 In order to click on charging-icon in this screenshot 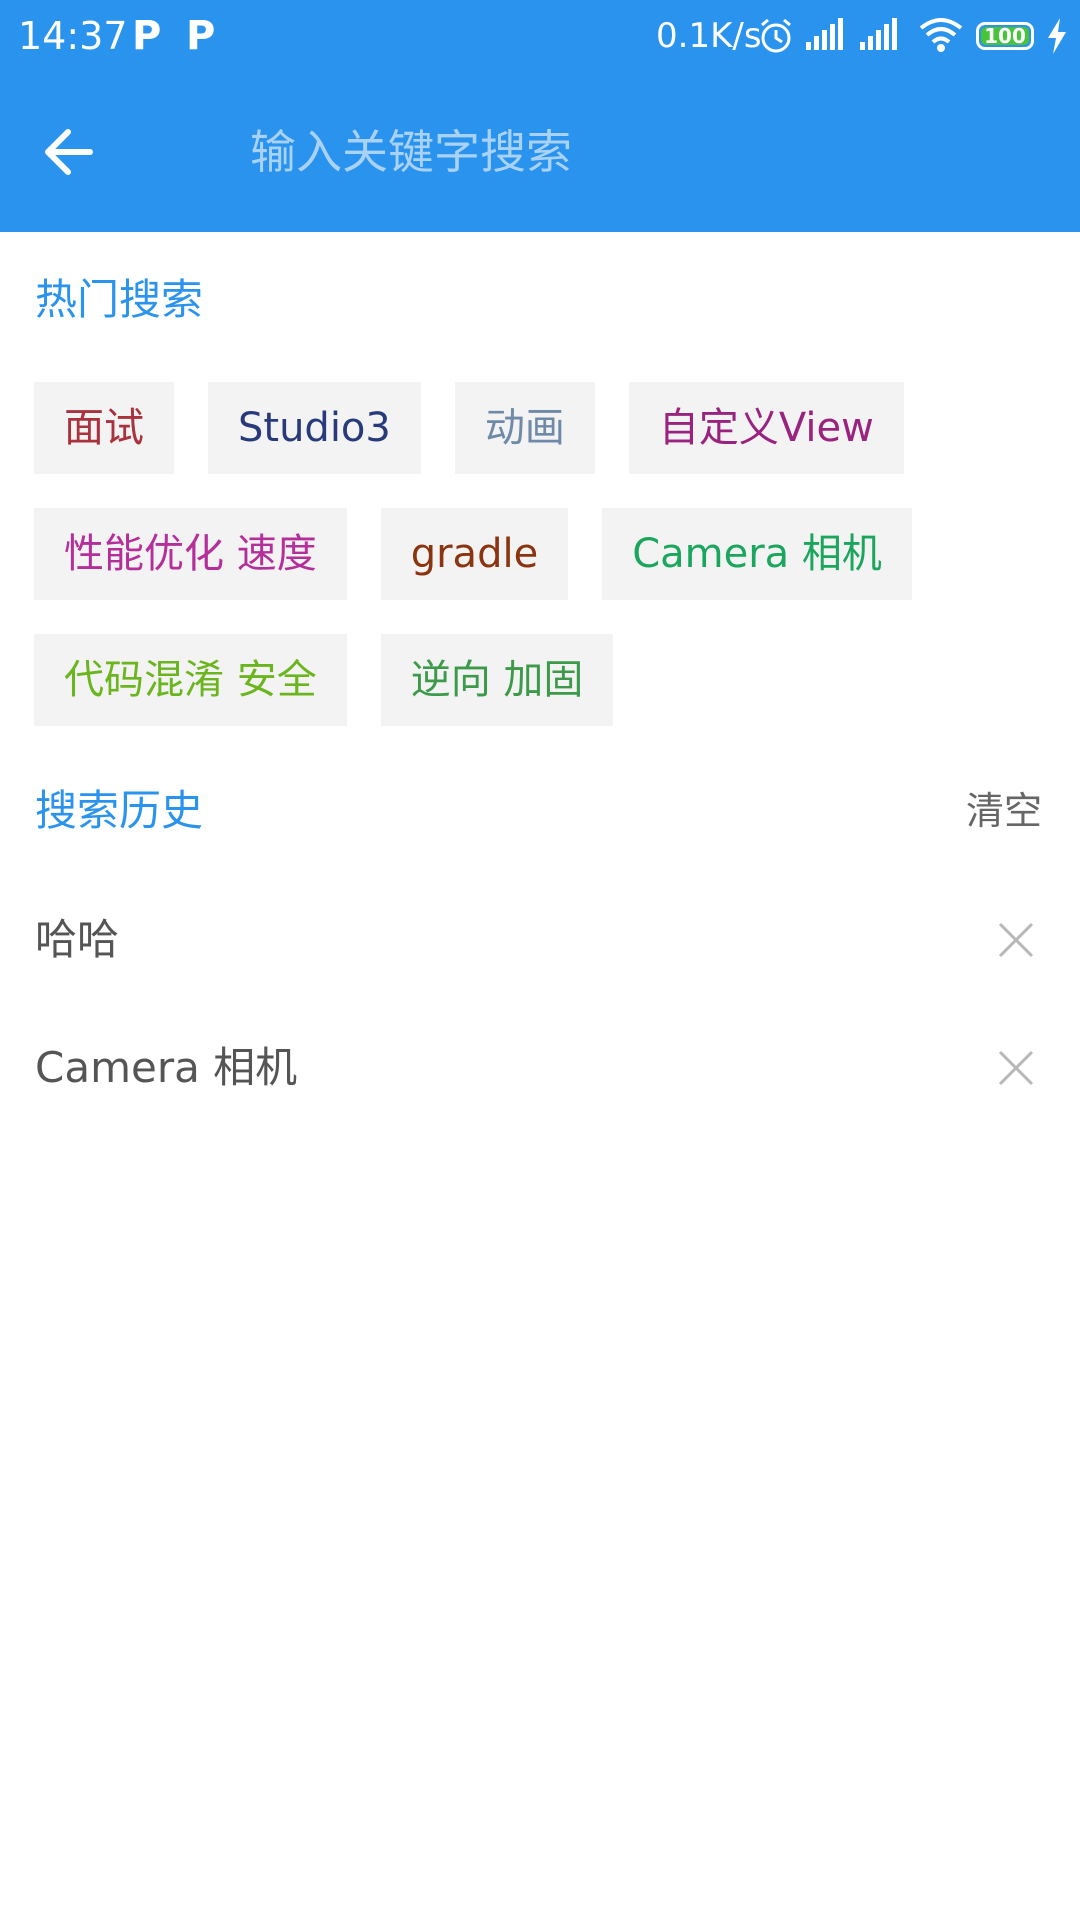, I will do `click(1057, 36)`.